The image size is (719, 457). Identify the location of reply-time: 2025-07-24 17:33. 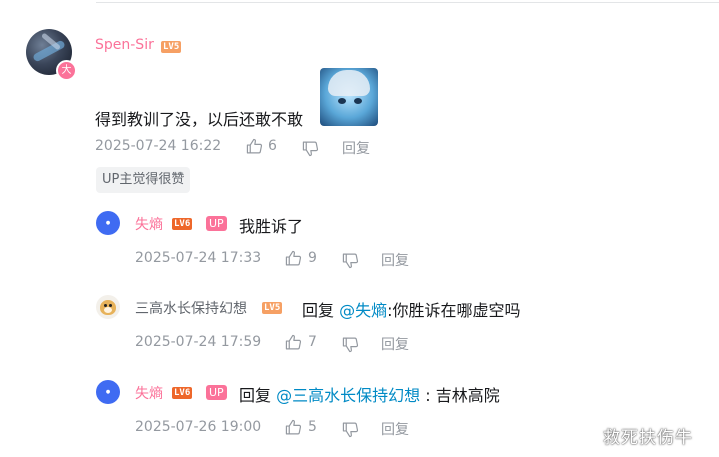
(198, 258).